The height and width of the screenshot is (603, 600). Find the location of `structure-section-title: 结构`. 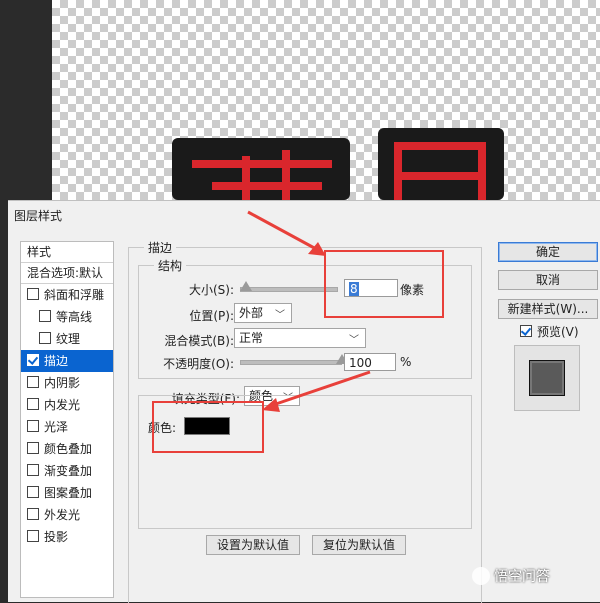

structure-section-title: 结构 is located at coordinates (170, 265).